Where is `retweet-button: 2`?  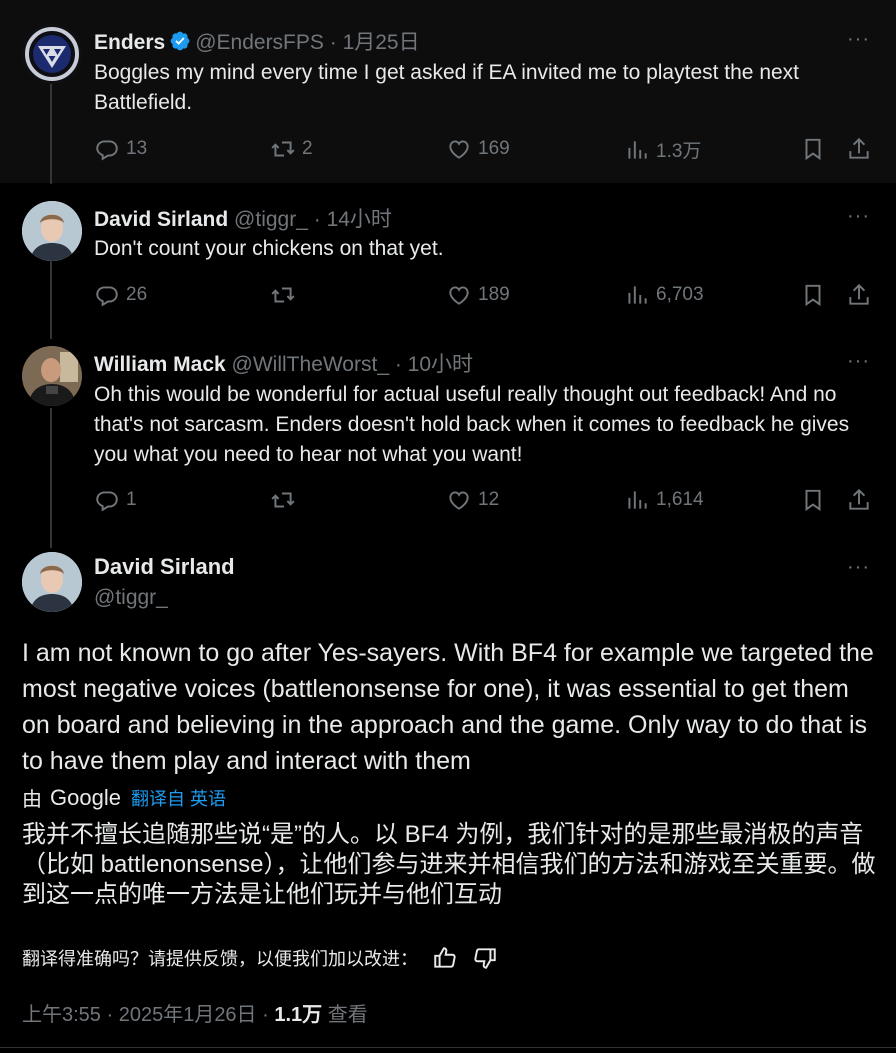
retweet-button: 2 is located at coordinates (291, 149).